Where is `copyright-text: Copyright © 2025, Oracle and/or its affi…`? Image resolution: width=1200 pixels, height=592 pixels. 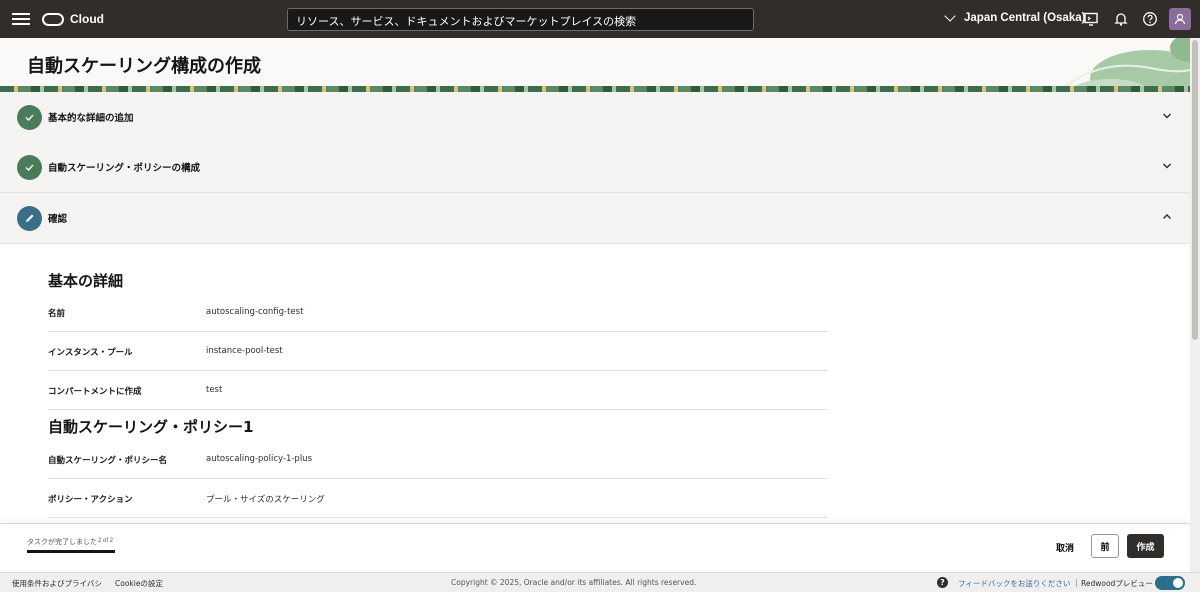 copyright-text: Copyright © 2025, Oracle and/or its affi… is located at coordinates (574, 582).